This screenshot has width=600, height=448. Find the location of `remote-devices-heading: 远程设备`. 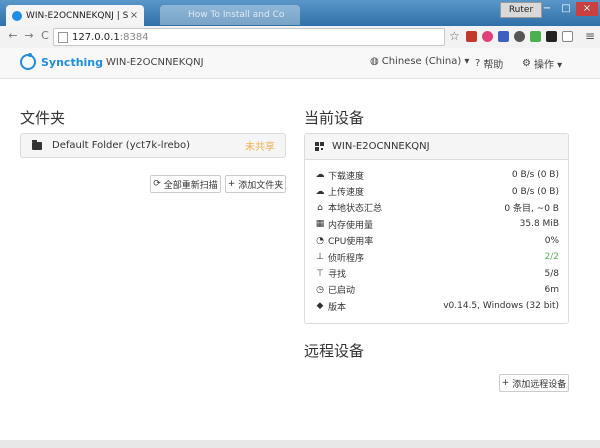

remote-devices-heading: 远程设备 is located at coordinates (334, 351).